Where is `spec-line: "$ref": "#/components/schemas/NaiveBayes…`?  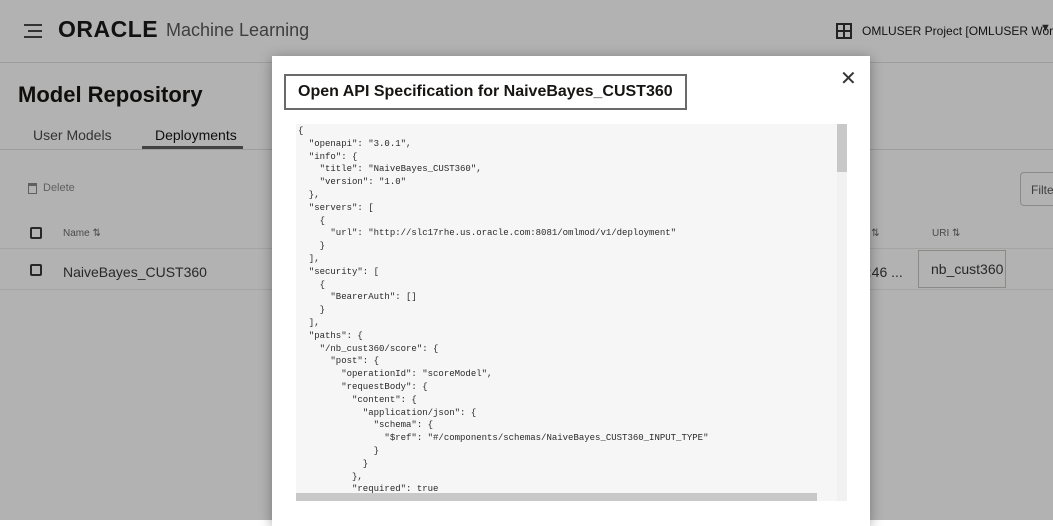
spec-line: "$ref": "#/components/schemas/NaiveBayes… is located at coordinates (546, 438).